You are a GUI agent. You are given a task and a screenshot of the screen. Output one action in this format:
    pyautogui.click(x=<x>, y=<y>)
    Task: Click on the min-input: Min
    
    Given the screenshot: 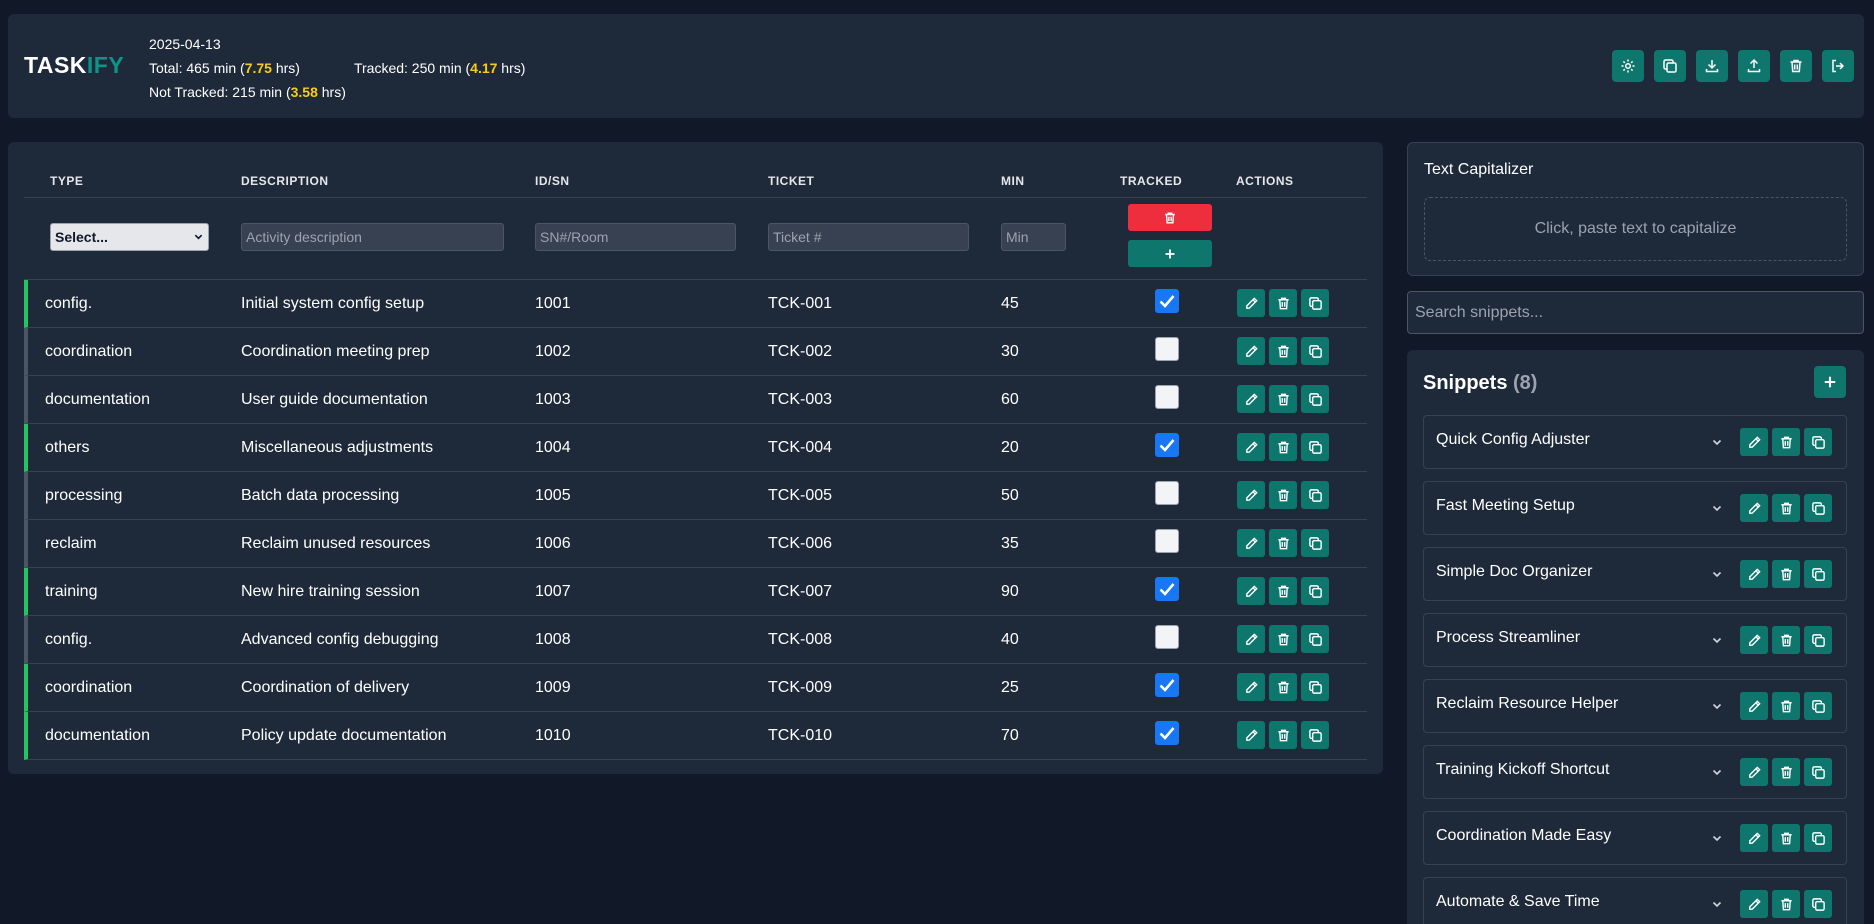 What is the action you would take?
    pyautogui.click(x=1033, y=237)
    